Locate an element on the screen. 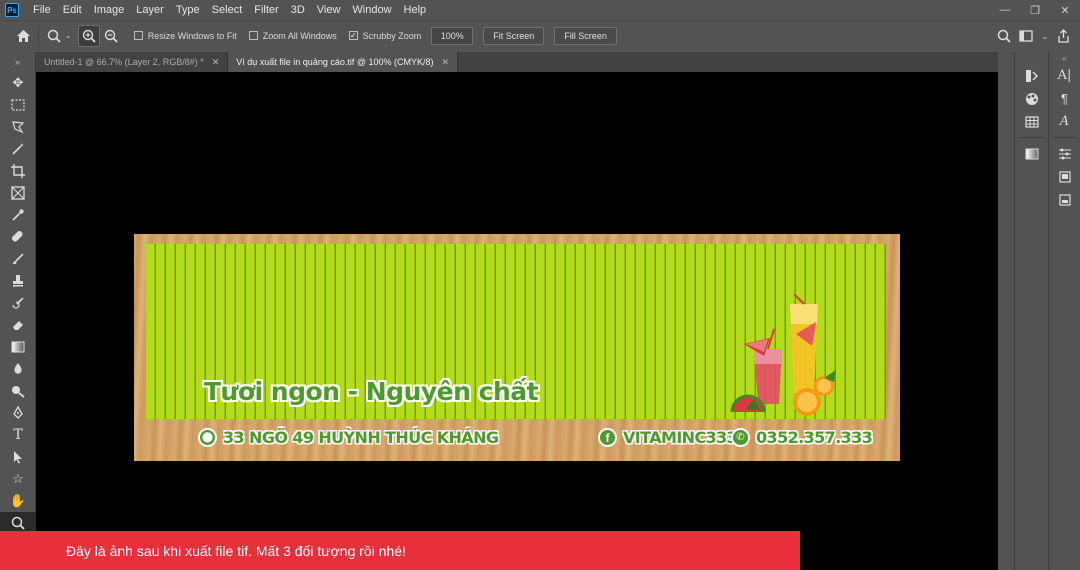 This screenshot has height=570, width=1080. options-right-icons: ⌄ is located at coordinates (1033, 36).